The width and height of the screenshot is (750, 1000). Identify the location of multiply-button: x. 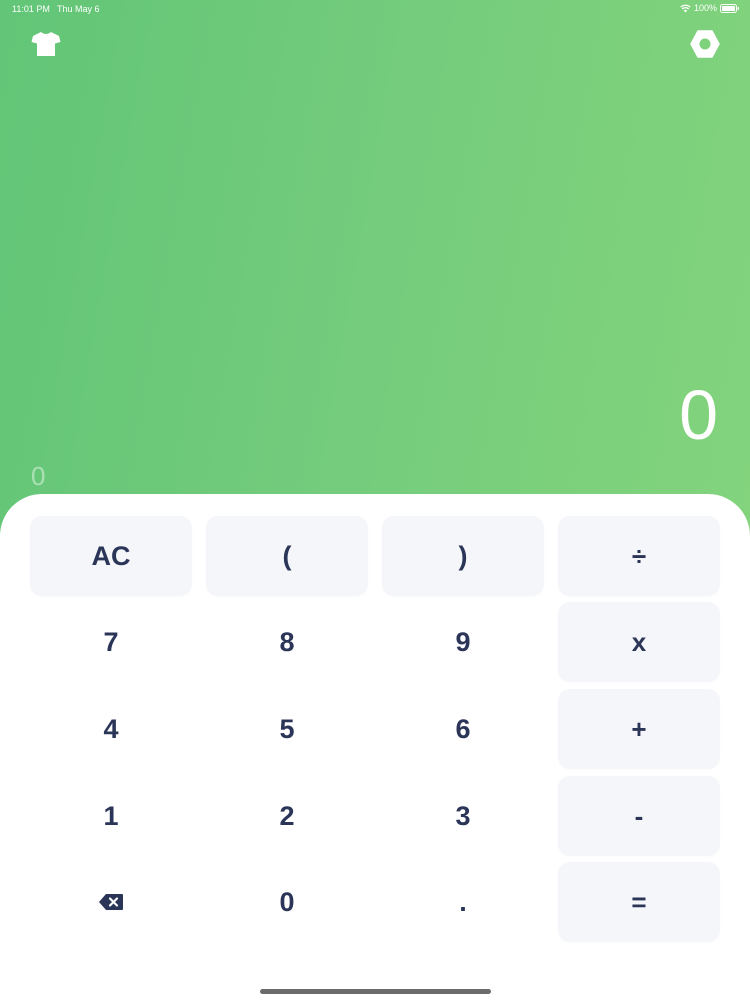
(639, 642).